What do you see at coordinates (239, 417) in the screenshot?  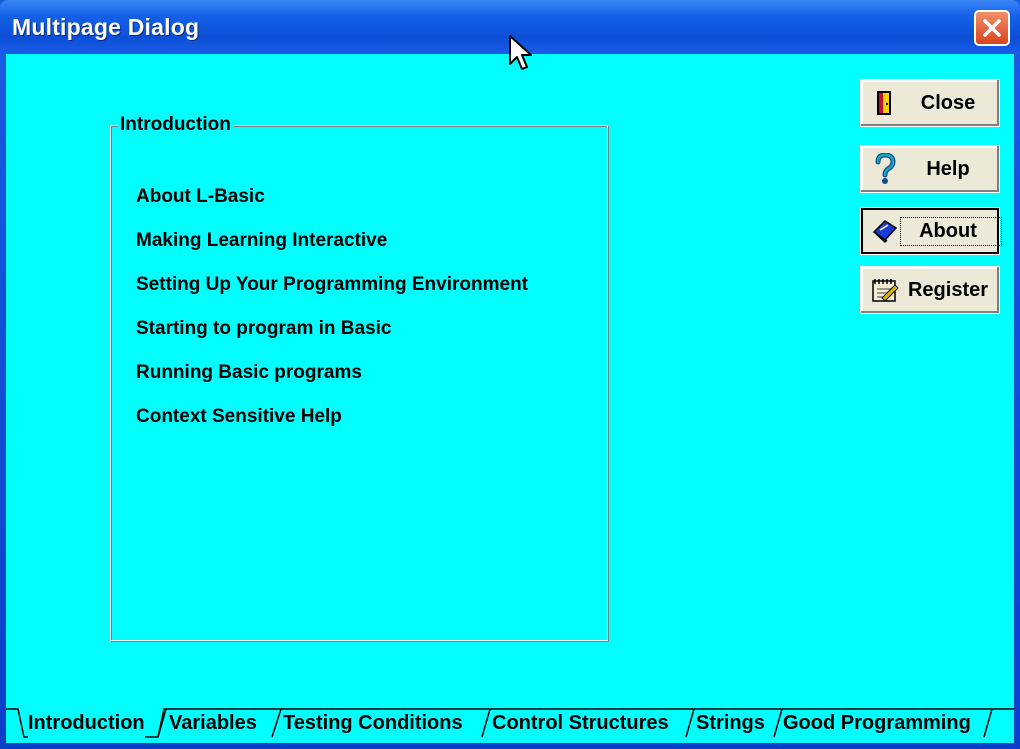 I see `topic-context-sensitive-help: Context Sensitive Help` at bounding box center [239, 417].